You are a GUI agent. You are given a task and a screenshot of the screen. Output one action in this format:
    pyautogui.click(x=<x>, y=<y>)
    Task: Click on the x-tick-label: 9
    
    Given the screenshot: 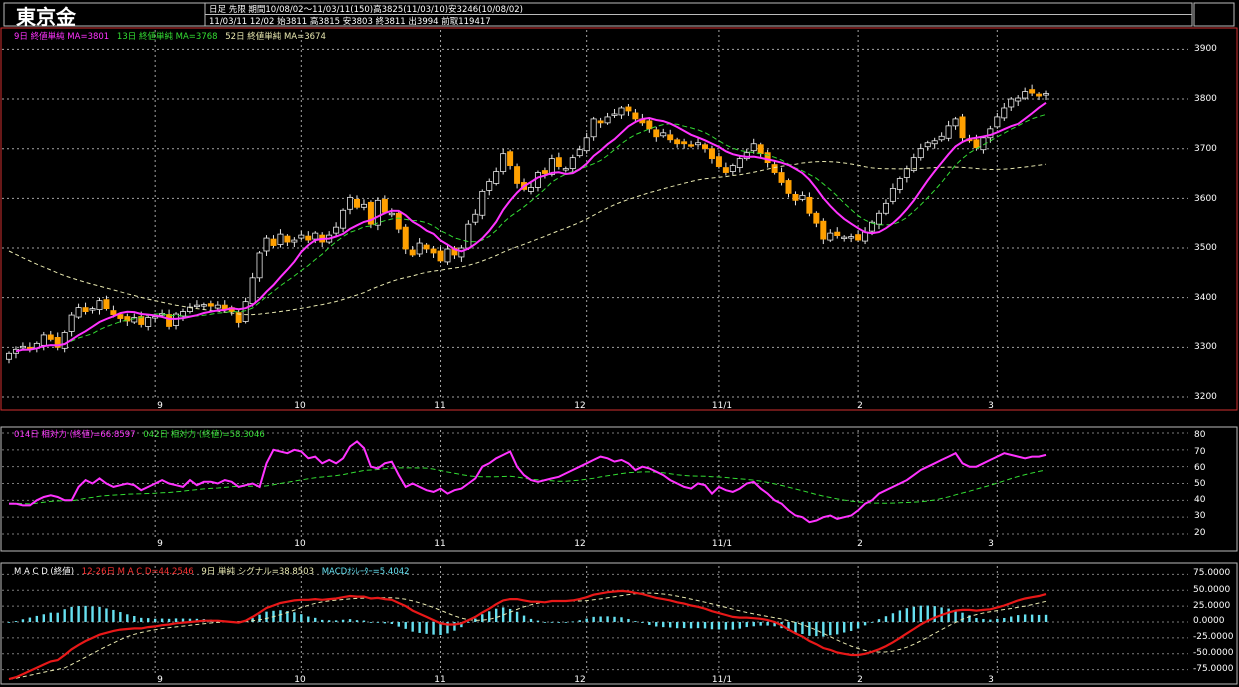 What is the action you would take?
    pyautogui.click(x=160, y=680)
    